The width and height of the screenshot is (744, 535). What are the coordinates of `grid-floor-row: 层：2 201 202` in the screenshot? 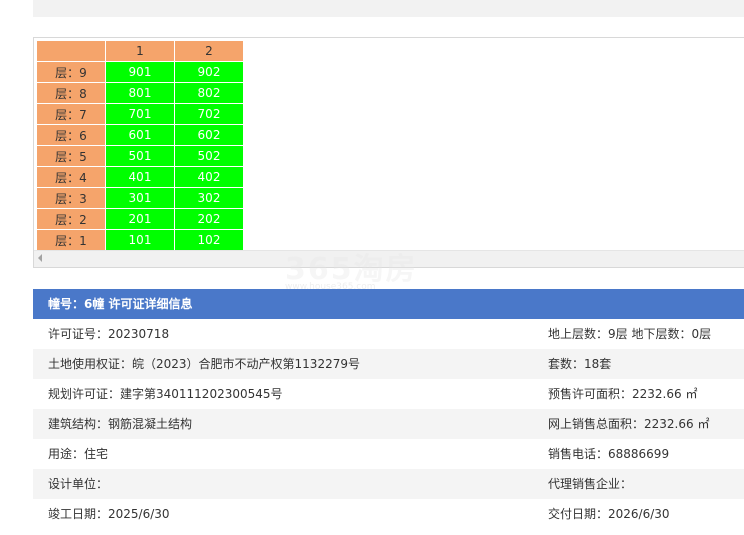 It's located at (140, 219).